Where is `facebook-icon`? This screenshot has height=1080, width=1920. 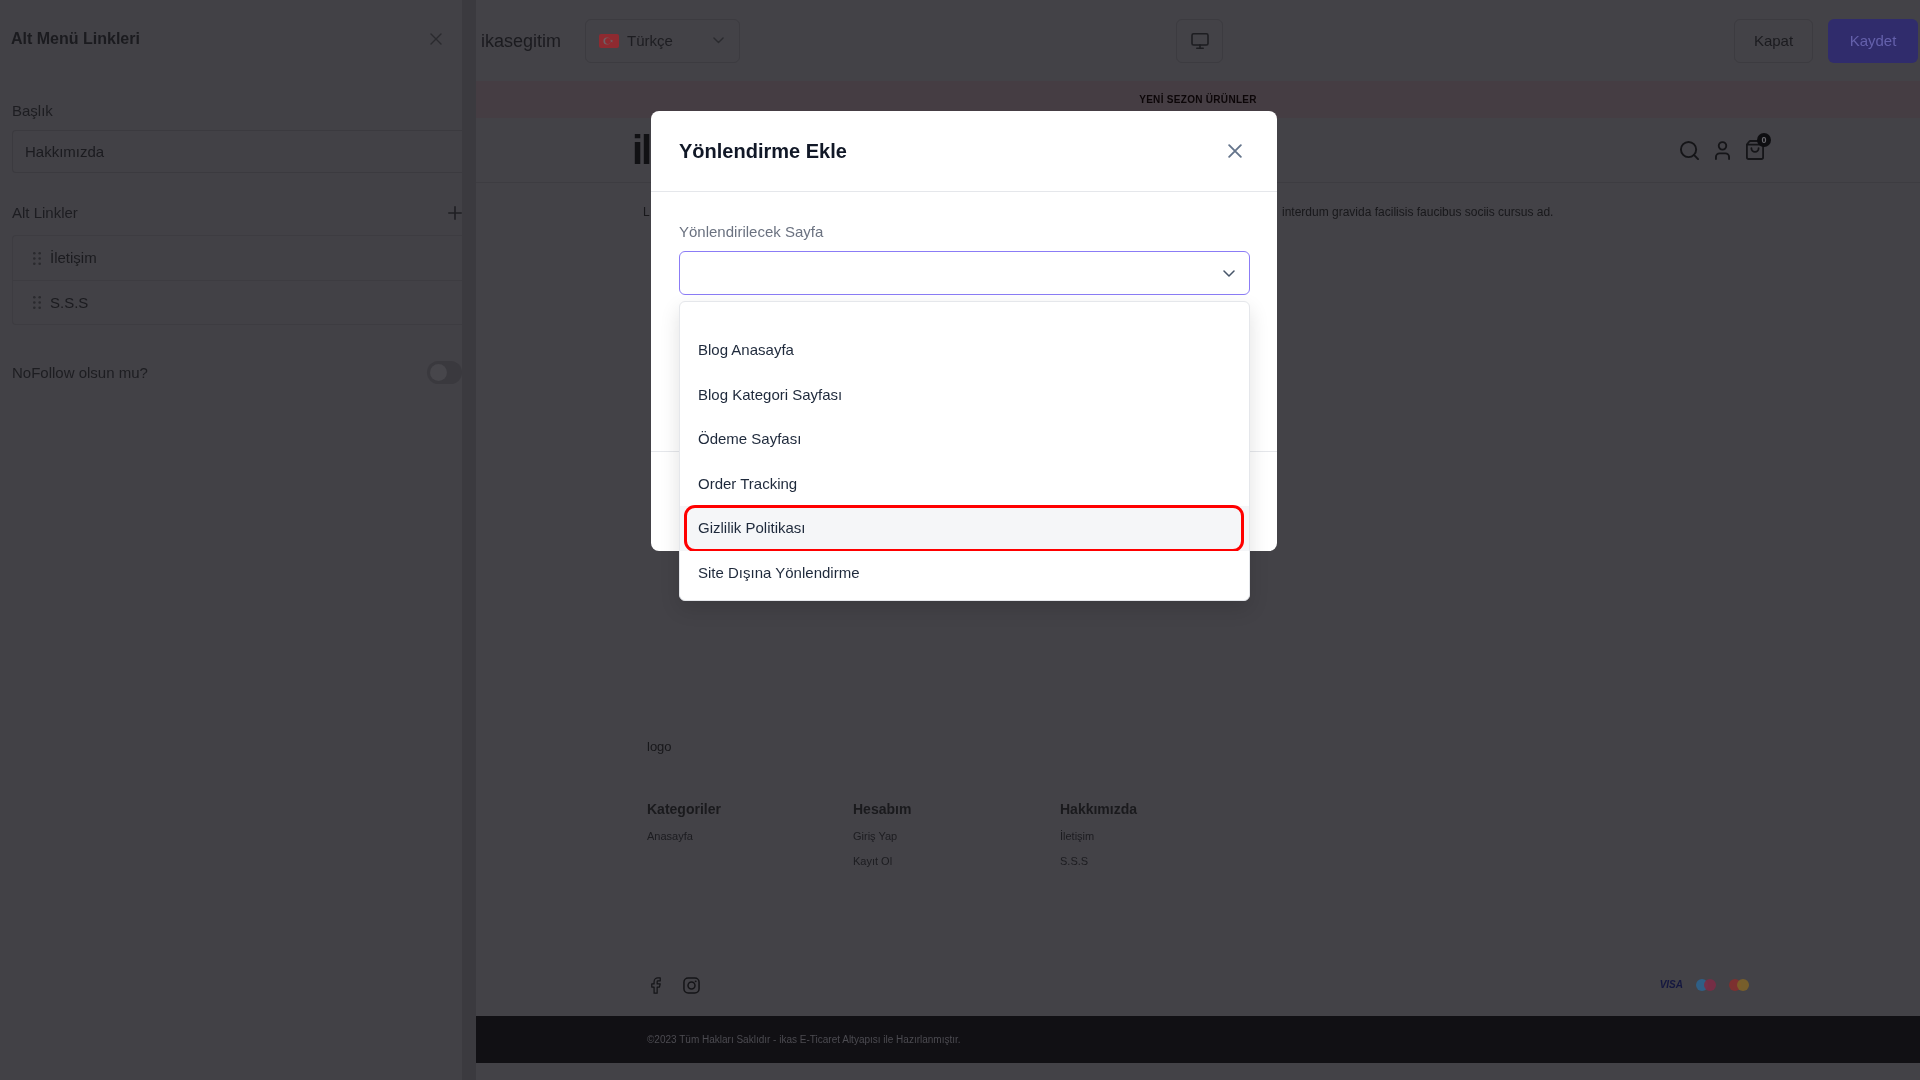
facebook-icon is located at coordinates (656, 985).